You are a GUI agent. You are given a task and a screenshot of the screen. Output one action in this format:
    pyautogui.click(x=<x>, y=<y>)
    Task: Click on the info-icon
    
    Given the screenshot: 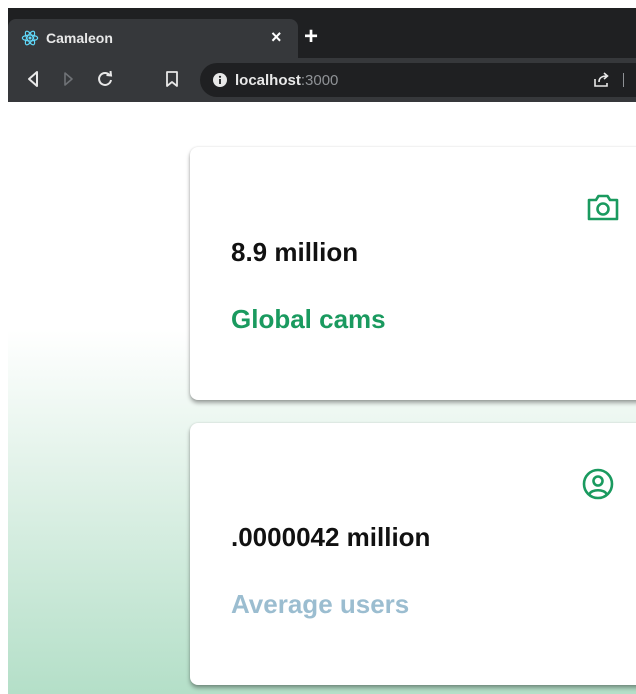 What is the action you would take?
    pyautogui.click(x=220, y=80)
    